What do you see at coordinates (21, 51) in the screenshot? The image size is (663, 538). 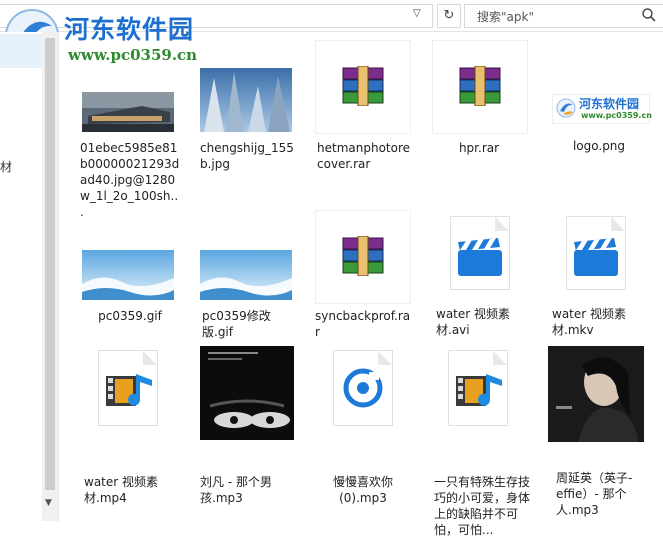 I see `nav-item-selected` at bounding box center [21, 51].